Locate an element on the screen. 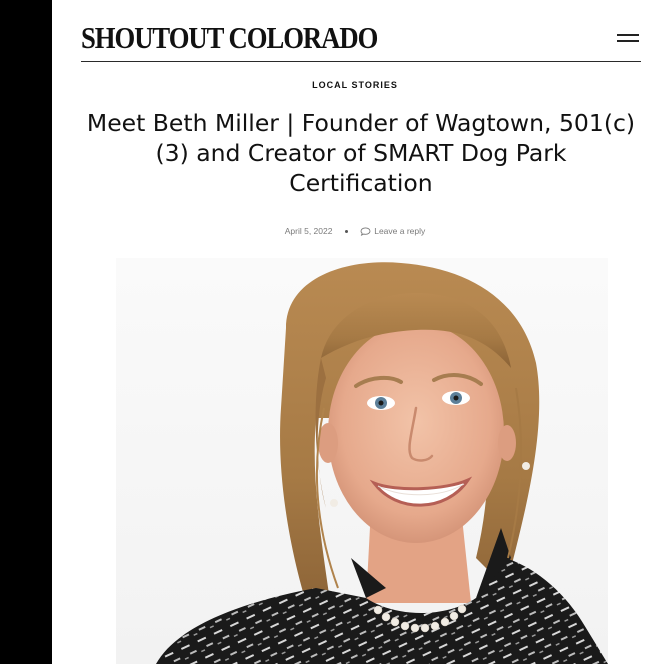 Image resolution: width=658 pixels, height=664 pixels. site-header: SHOUTOUT COLORADO is located at coordinates (361, 40).